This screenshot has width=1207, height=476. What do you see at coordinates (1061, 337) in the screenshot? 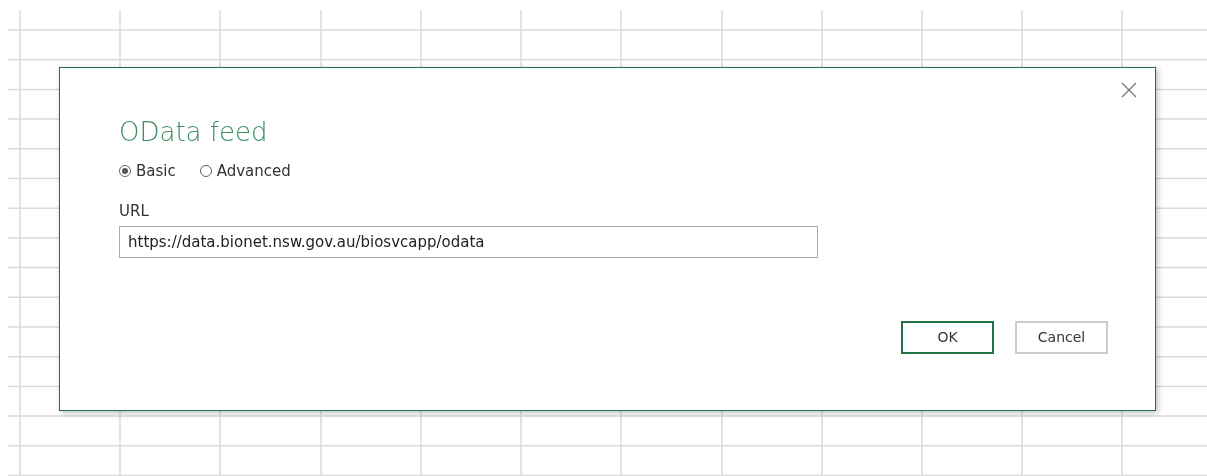
I see `cancel-button: Cancel` at bounding box center [1061, 337].